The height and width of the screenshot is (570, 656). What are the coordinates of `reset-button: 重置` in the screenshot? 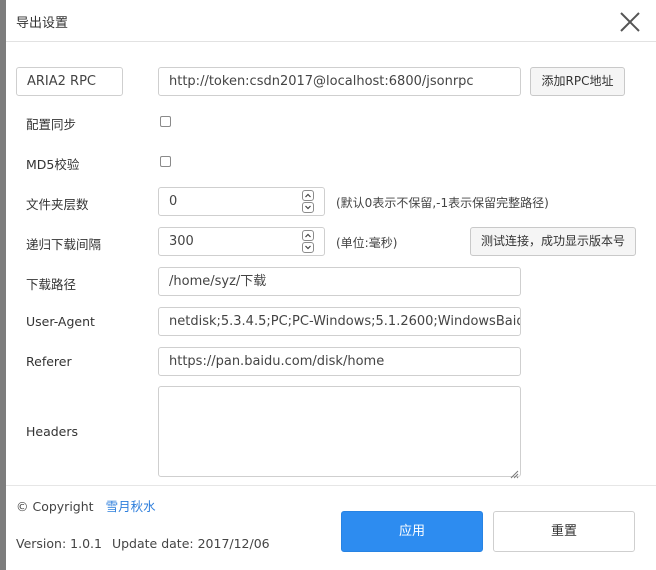 It's located at (564, 531).